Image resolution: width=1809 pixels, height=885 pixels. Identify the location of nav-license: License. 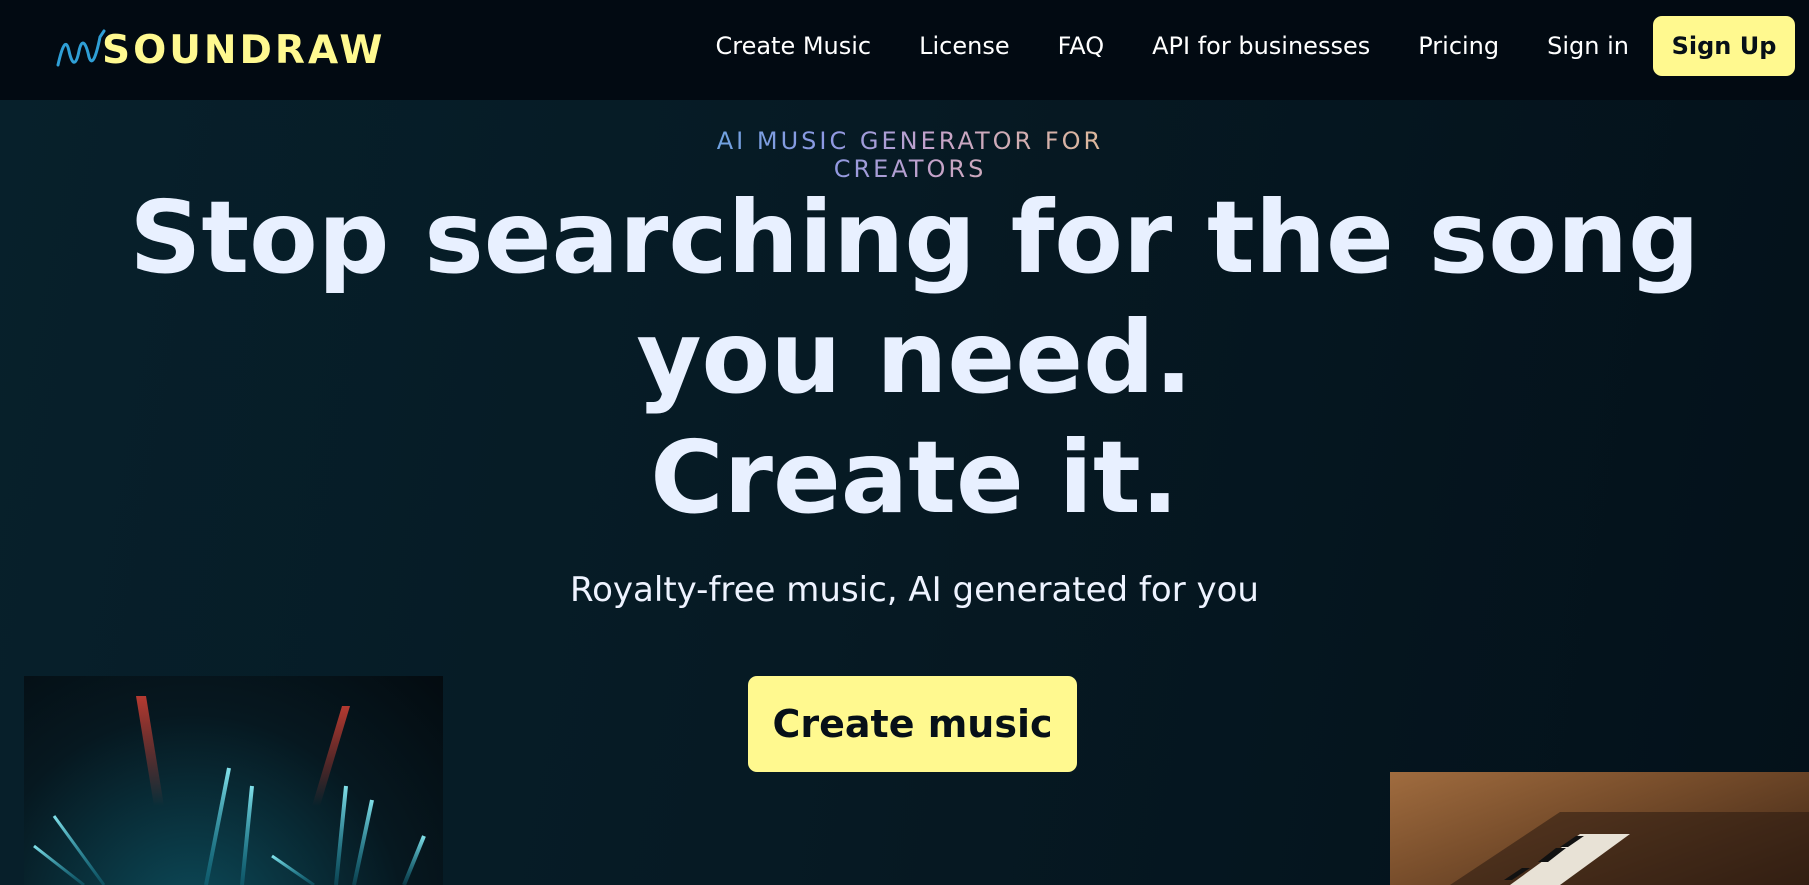
(964, 46).